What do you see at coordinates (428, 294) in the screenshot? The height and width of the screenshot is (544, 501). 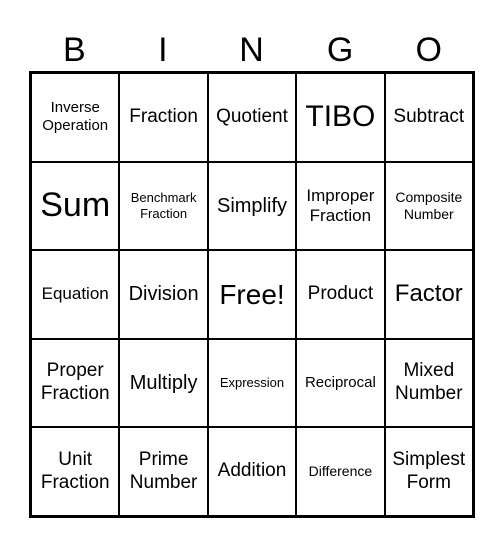 I see `bingo-cell: Factor` at bounding box center [428, 294].